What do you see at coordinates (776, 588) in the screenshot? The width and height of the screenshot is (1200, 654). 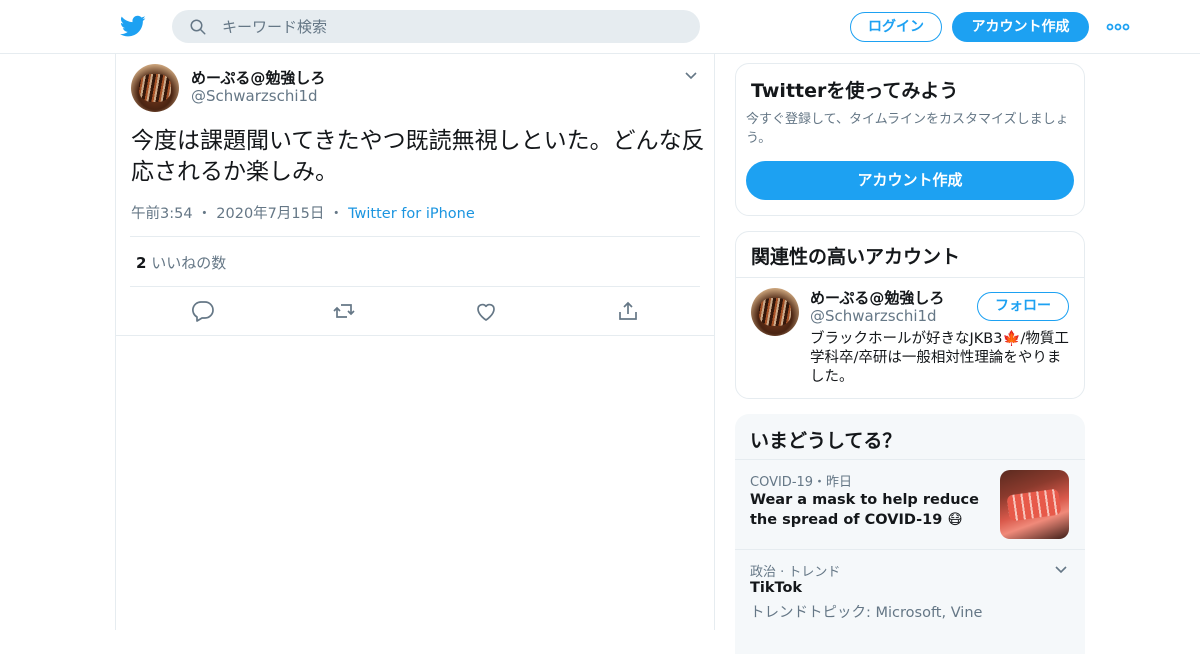 I see `trend-title: TikTok` at bounding box center [776, 588].